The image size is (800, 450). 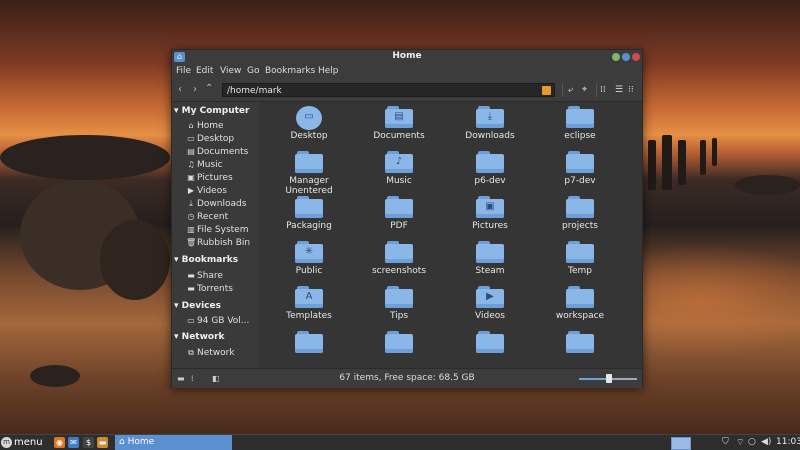 I want to click on sidebar-item-pictures: ▣ Pictures, so click(x=222, y=179).